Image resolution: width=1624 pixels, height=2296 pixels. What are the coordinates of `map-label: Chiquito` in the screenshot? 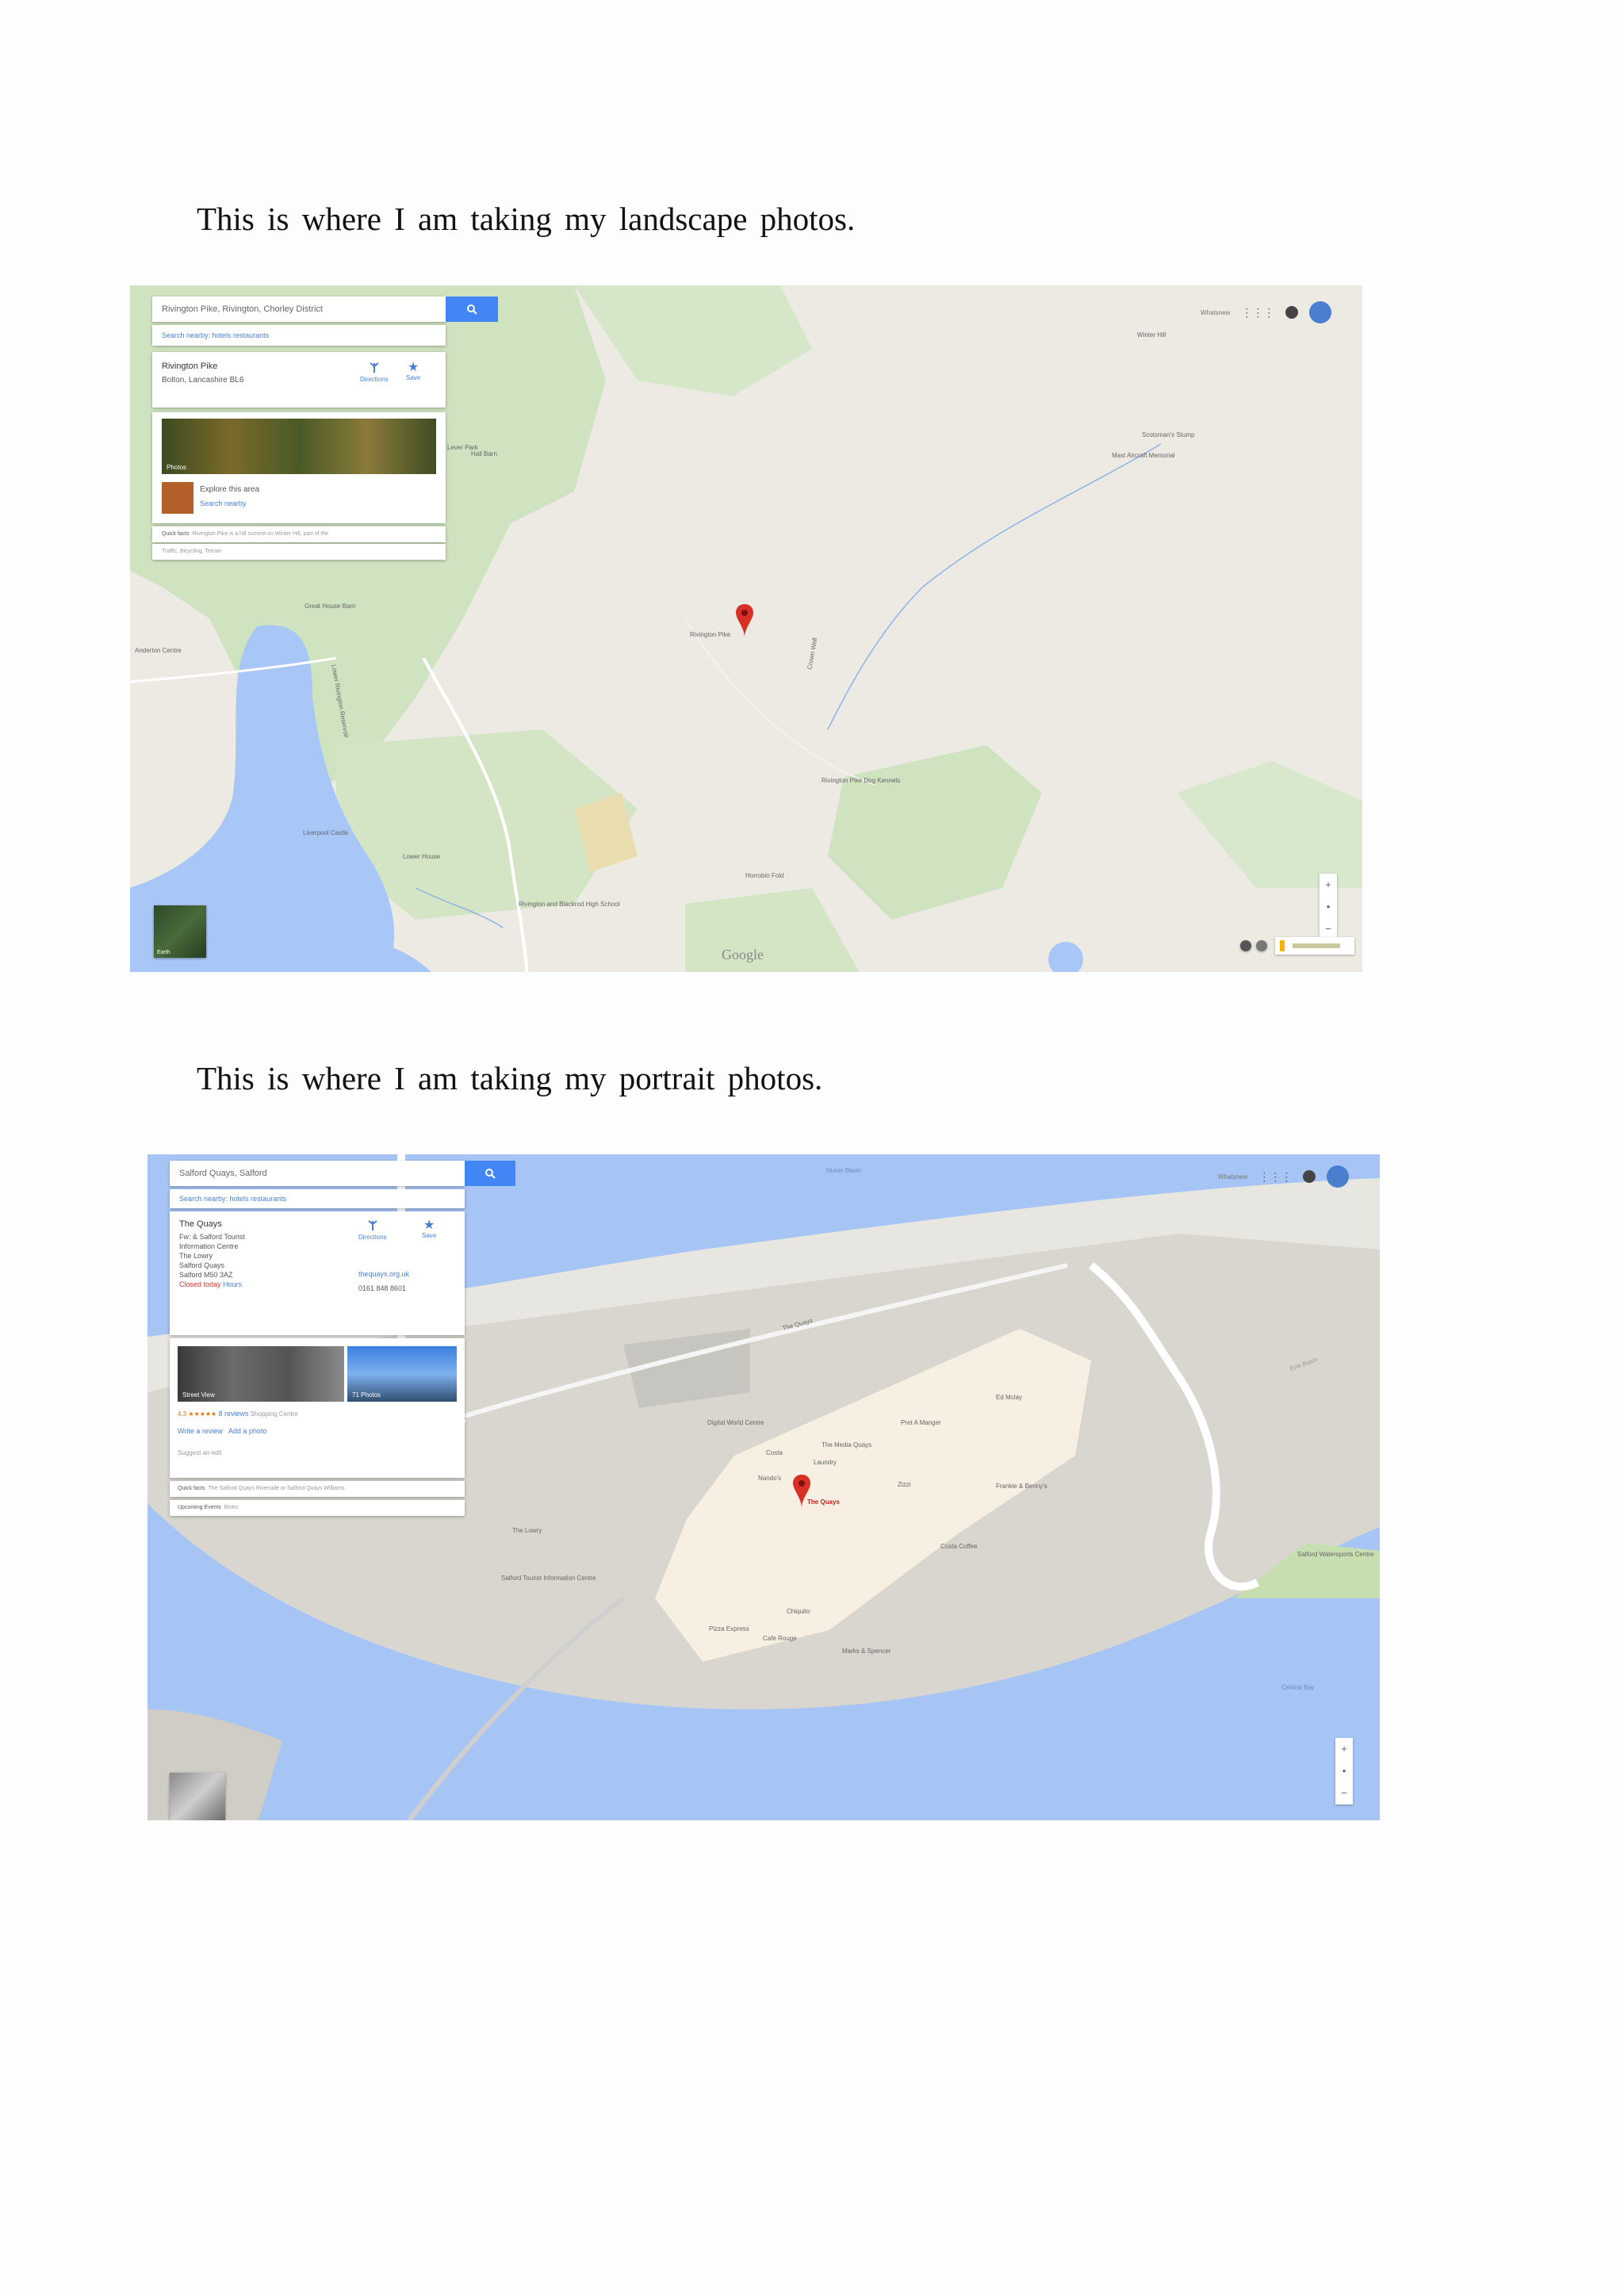 It's located at (798, 1612).